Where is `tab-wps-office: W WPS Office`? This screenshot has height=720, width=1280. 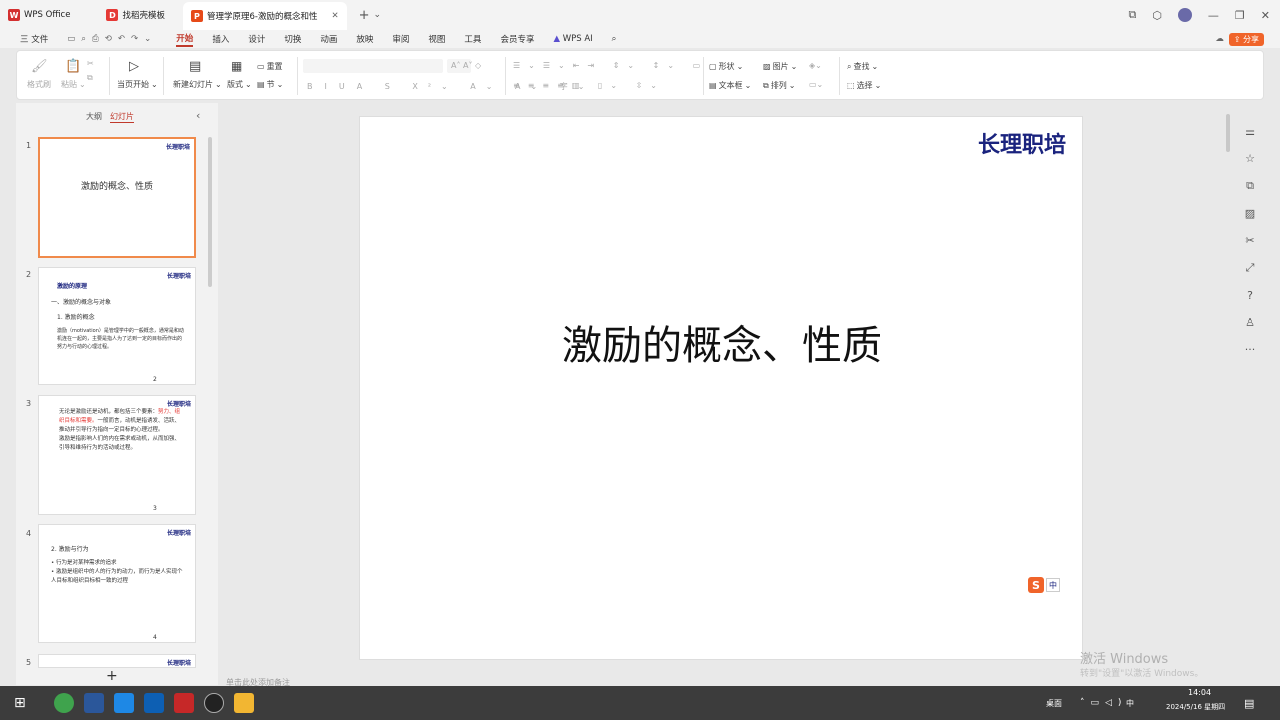
tab-wps-office: W WPS Office is located at coordinates (39, 15).